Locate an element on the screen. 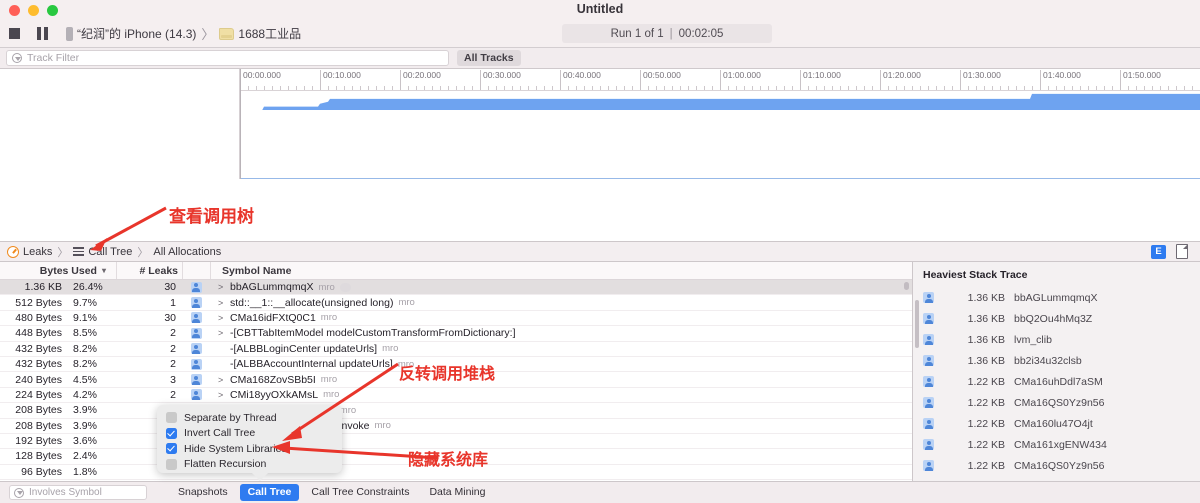  track-filter-bar: Track Filter All Tracks is located at coordinates (600, 58).